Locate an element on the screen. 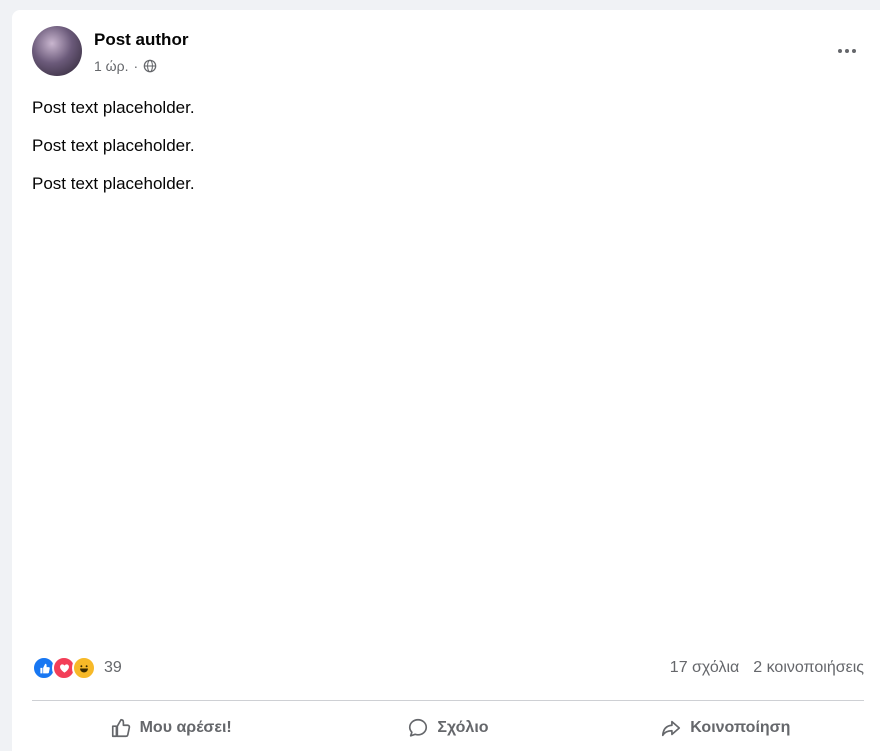 The image size is (880, 751). engagement-stats: 17 σχόλια 2 κοινοποιήσεις is located at coordinates (767, 668).